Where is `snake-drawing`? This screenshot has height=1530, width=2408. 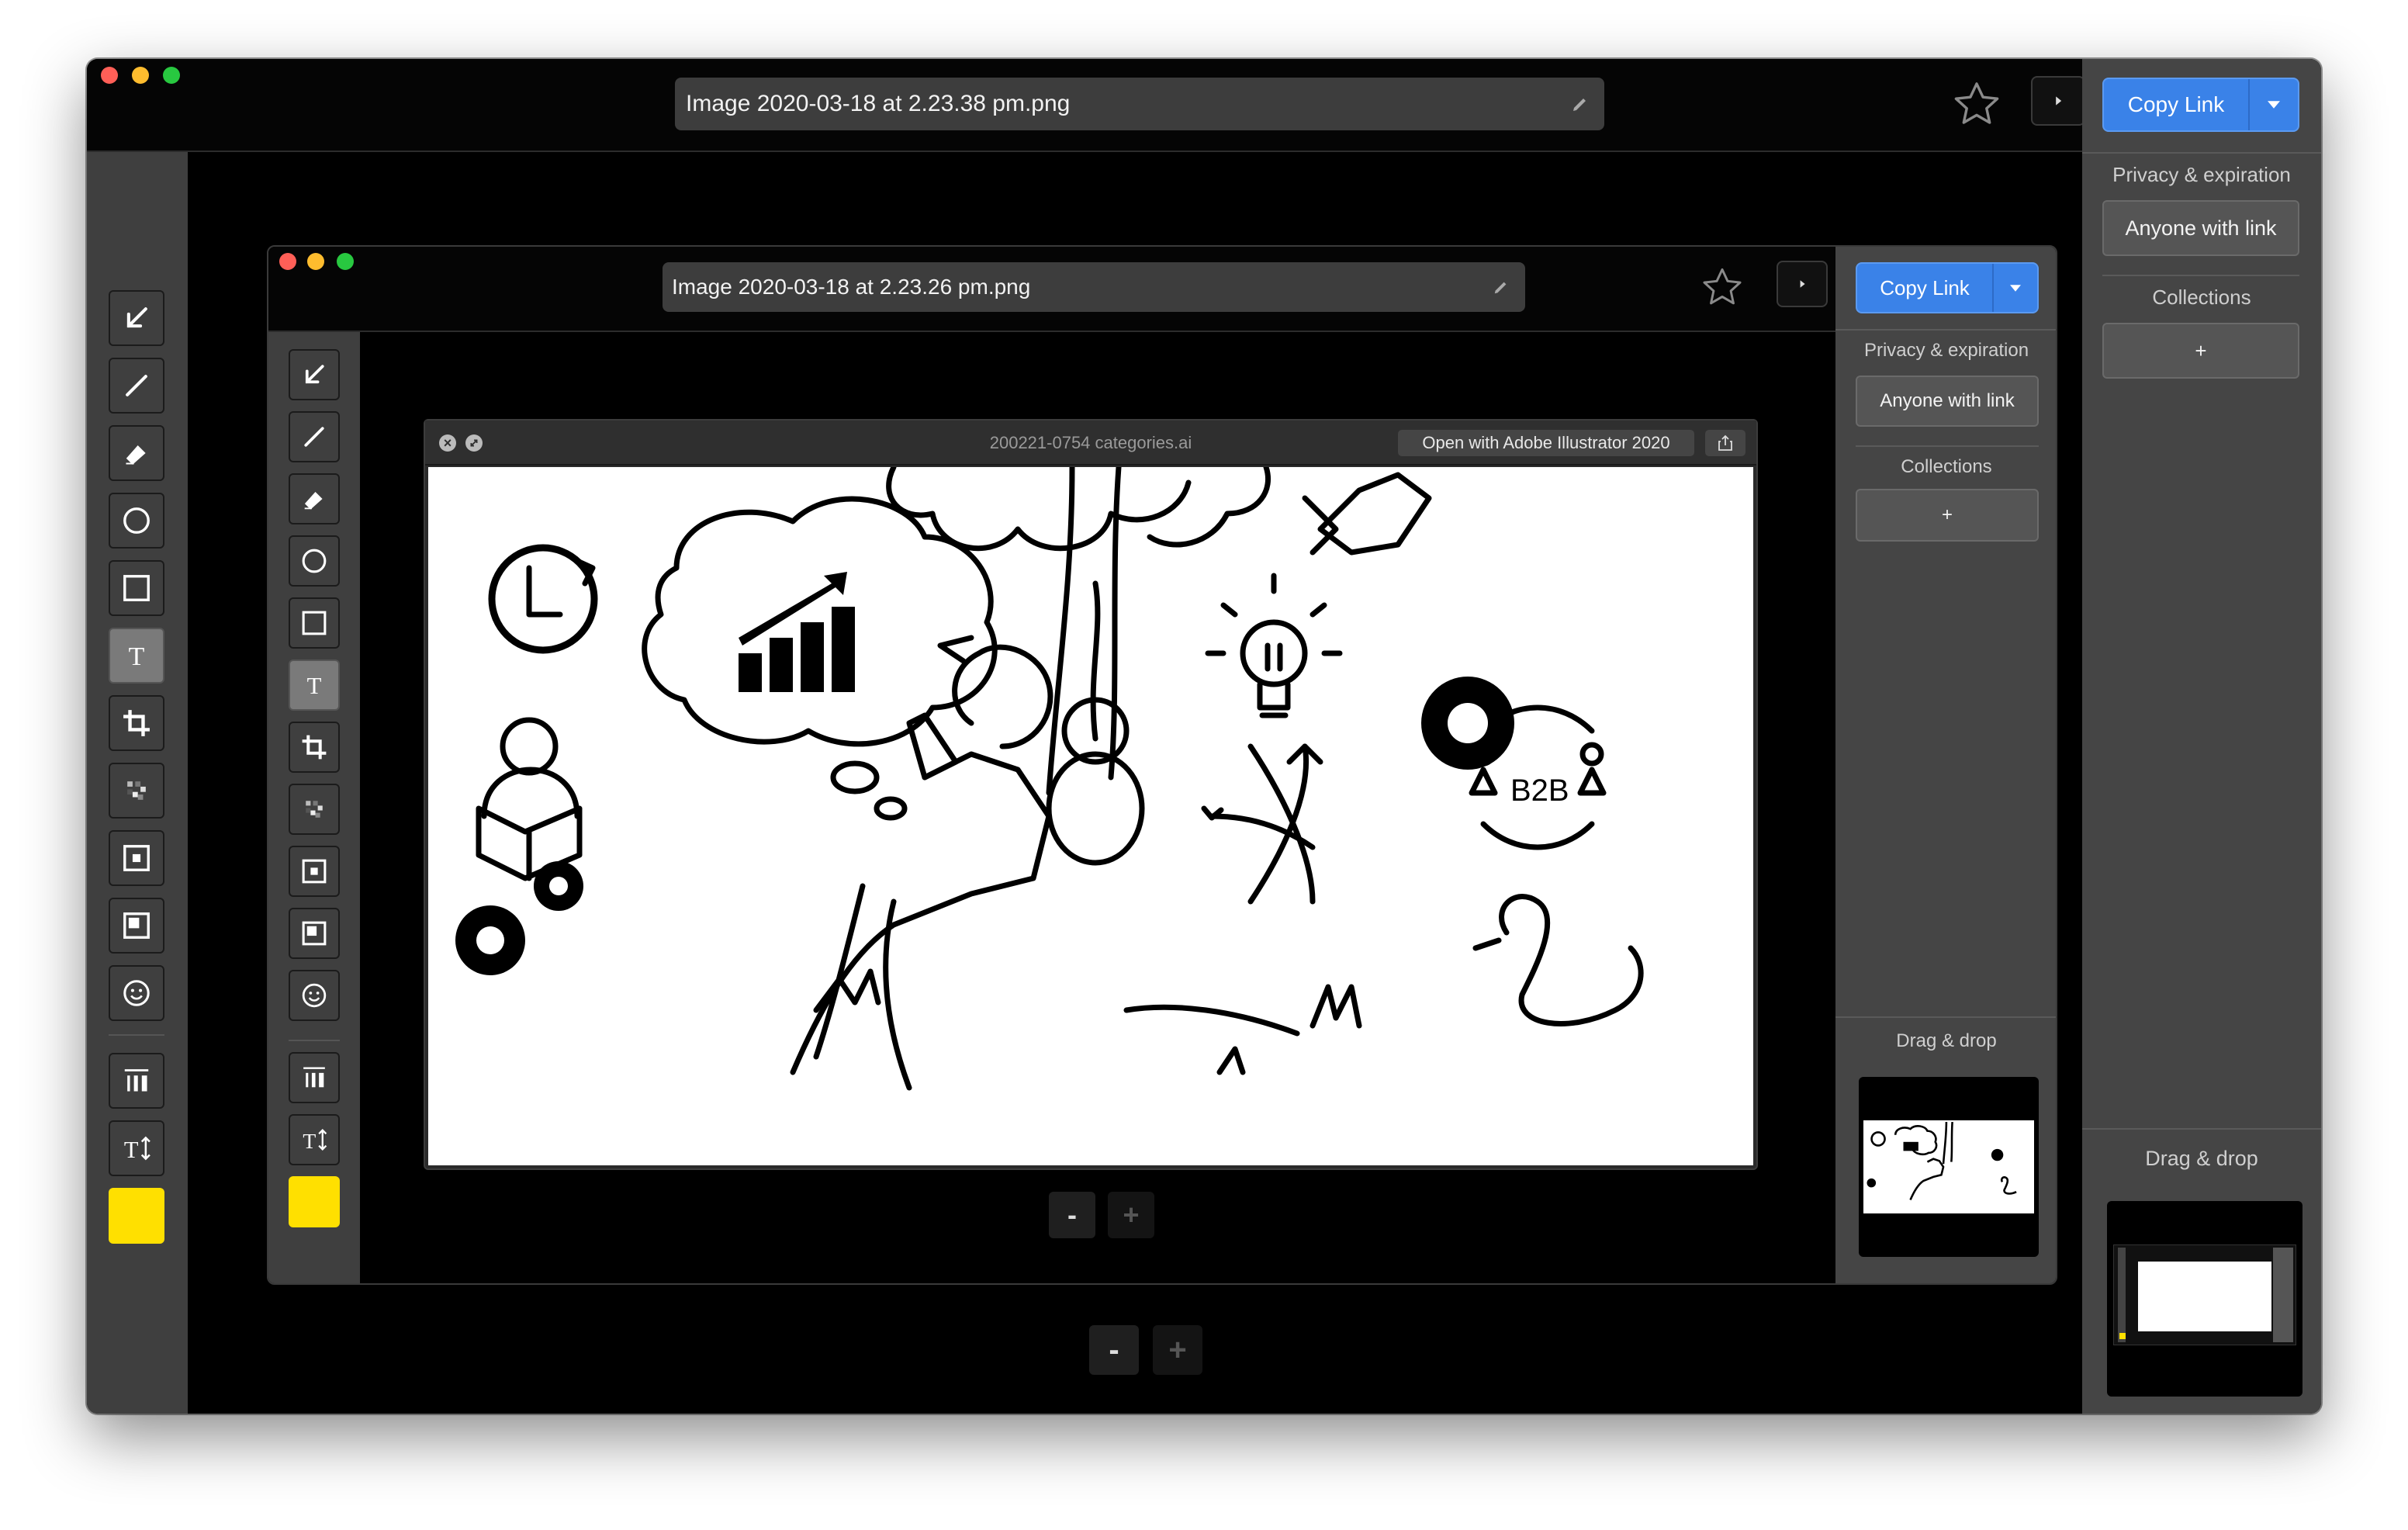
snake-drawing is located at coordinates (1571, 960).